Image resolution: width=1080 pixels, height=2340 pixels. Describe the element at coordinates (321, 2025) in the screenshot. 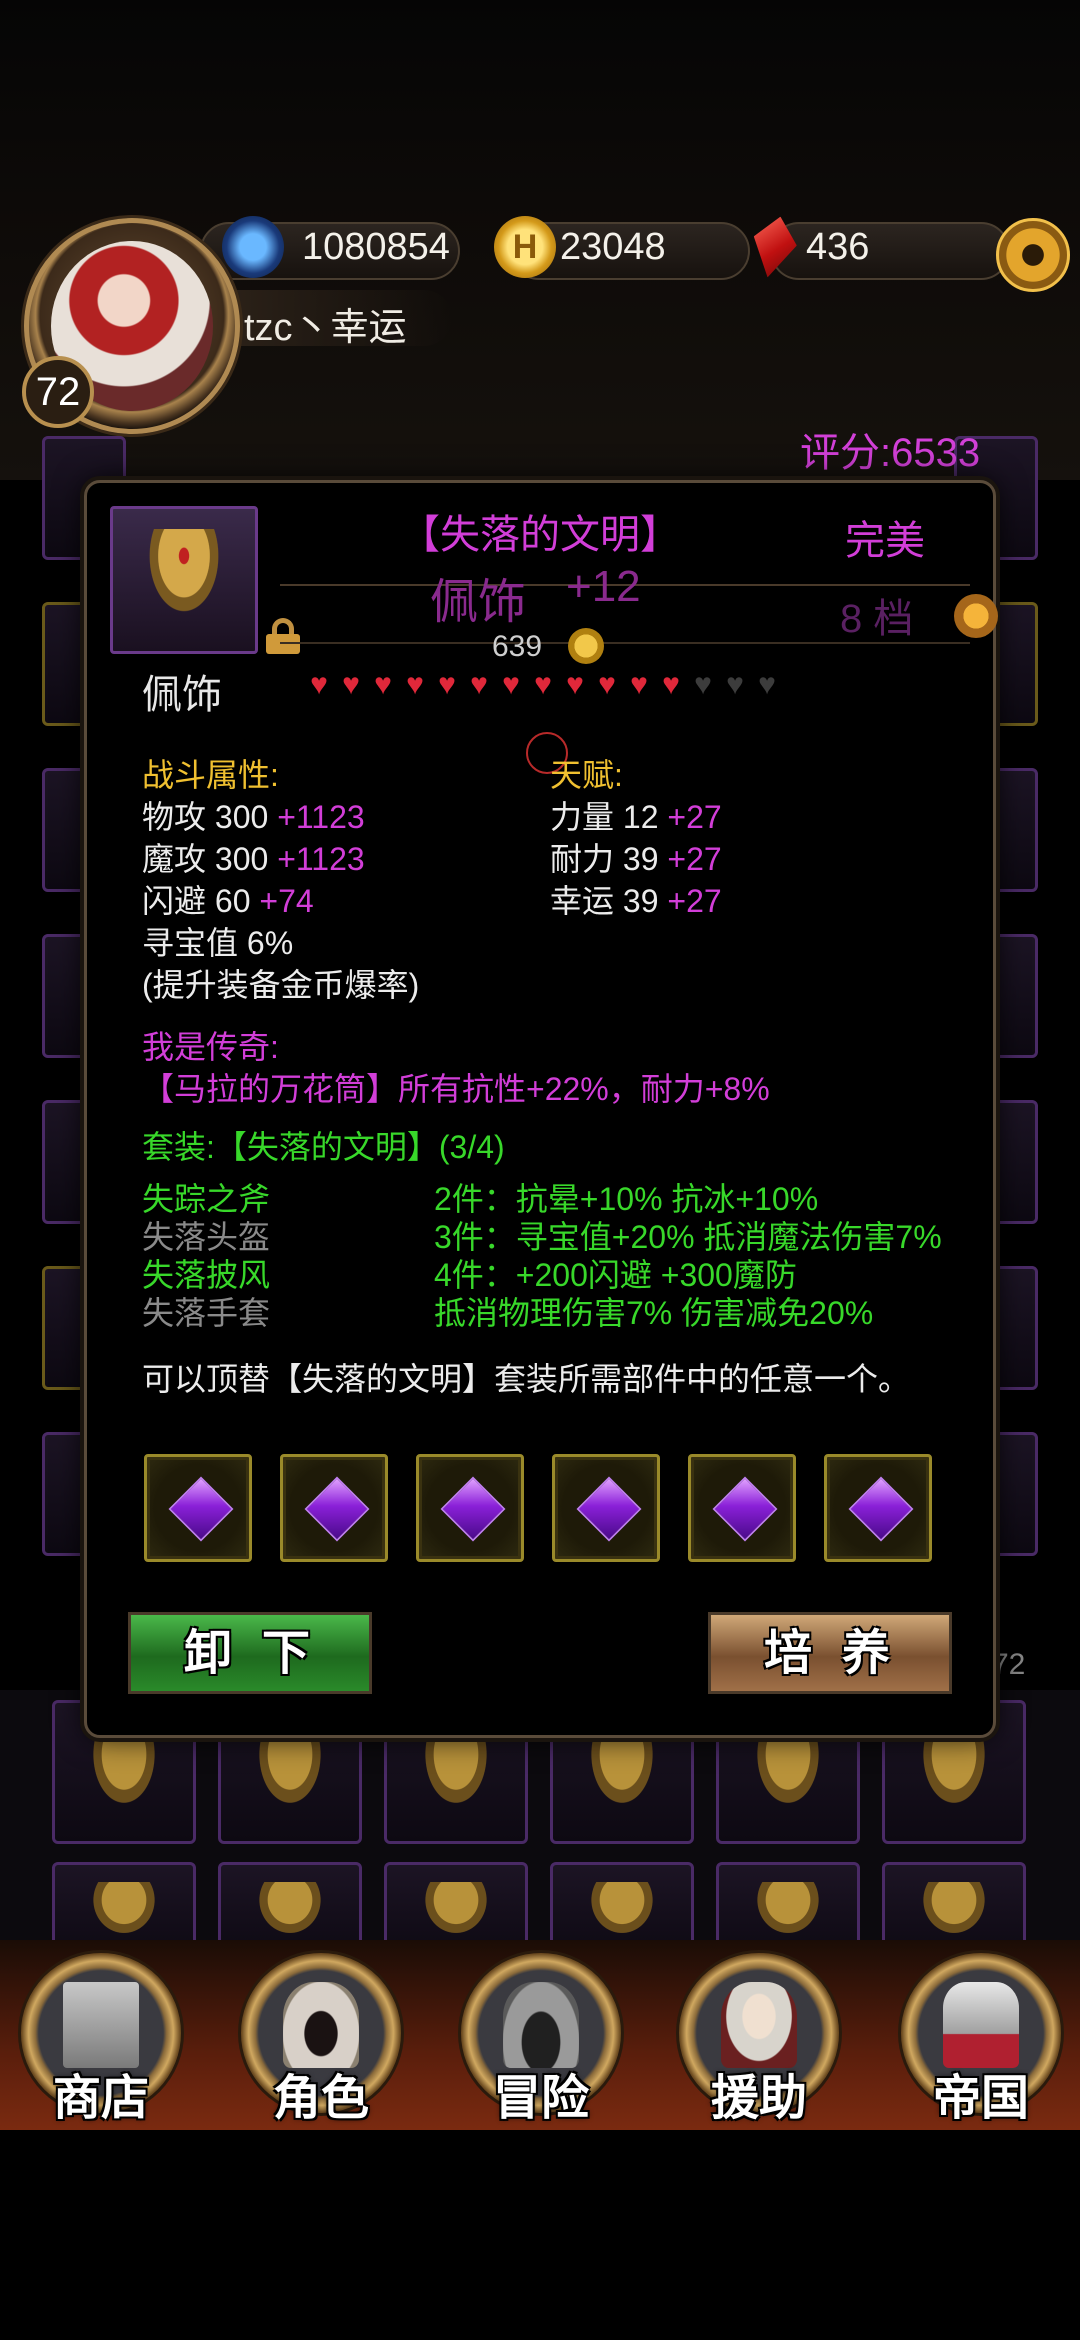

I see `hooded-figure-icon` at that location.